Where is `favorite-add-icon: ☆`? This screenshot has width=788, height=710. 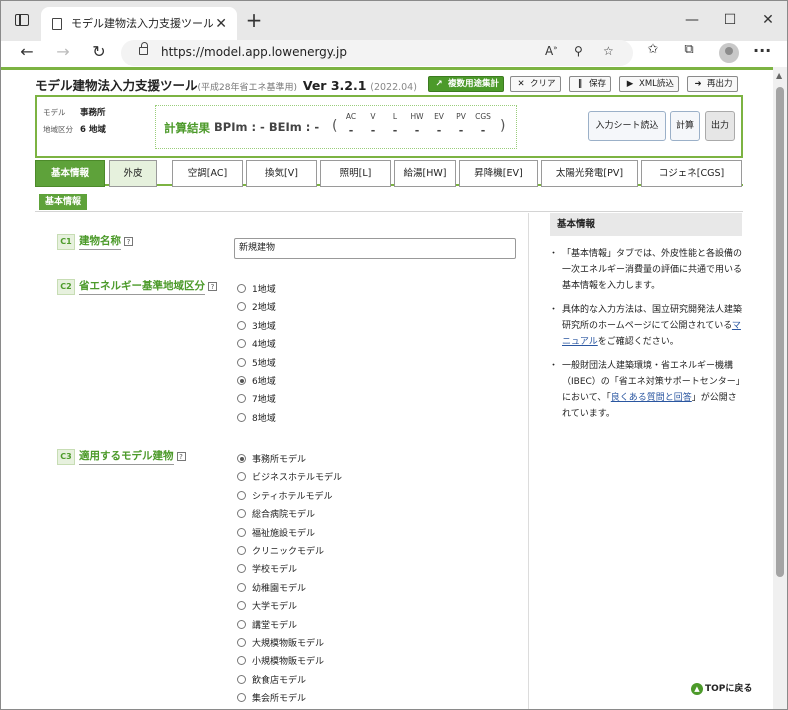
favorite-add-icon: ☆ is located at coordinates (608, 51).